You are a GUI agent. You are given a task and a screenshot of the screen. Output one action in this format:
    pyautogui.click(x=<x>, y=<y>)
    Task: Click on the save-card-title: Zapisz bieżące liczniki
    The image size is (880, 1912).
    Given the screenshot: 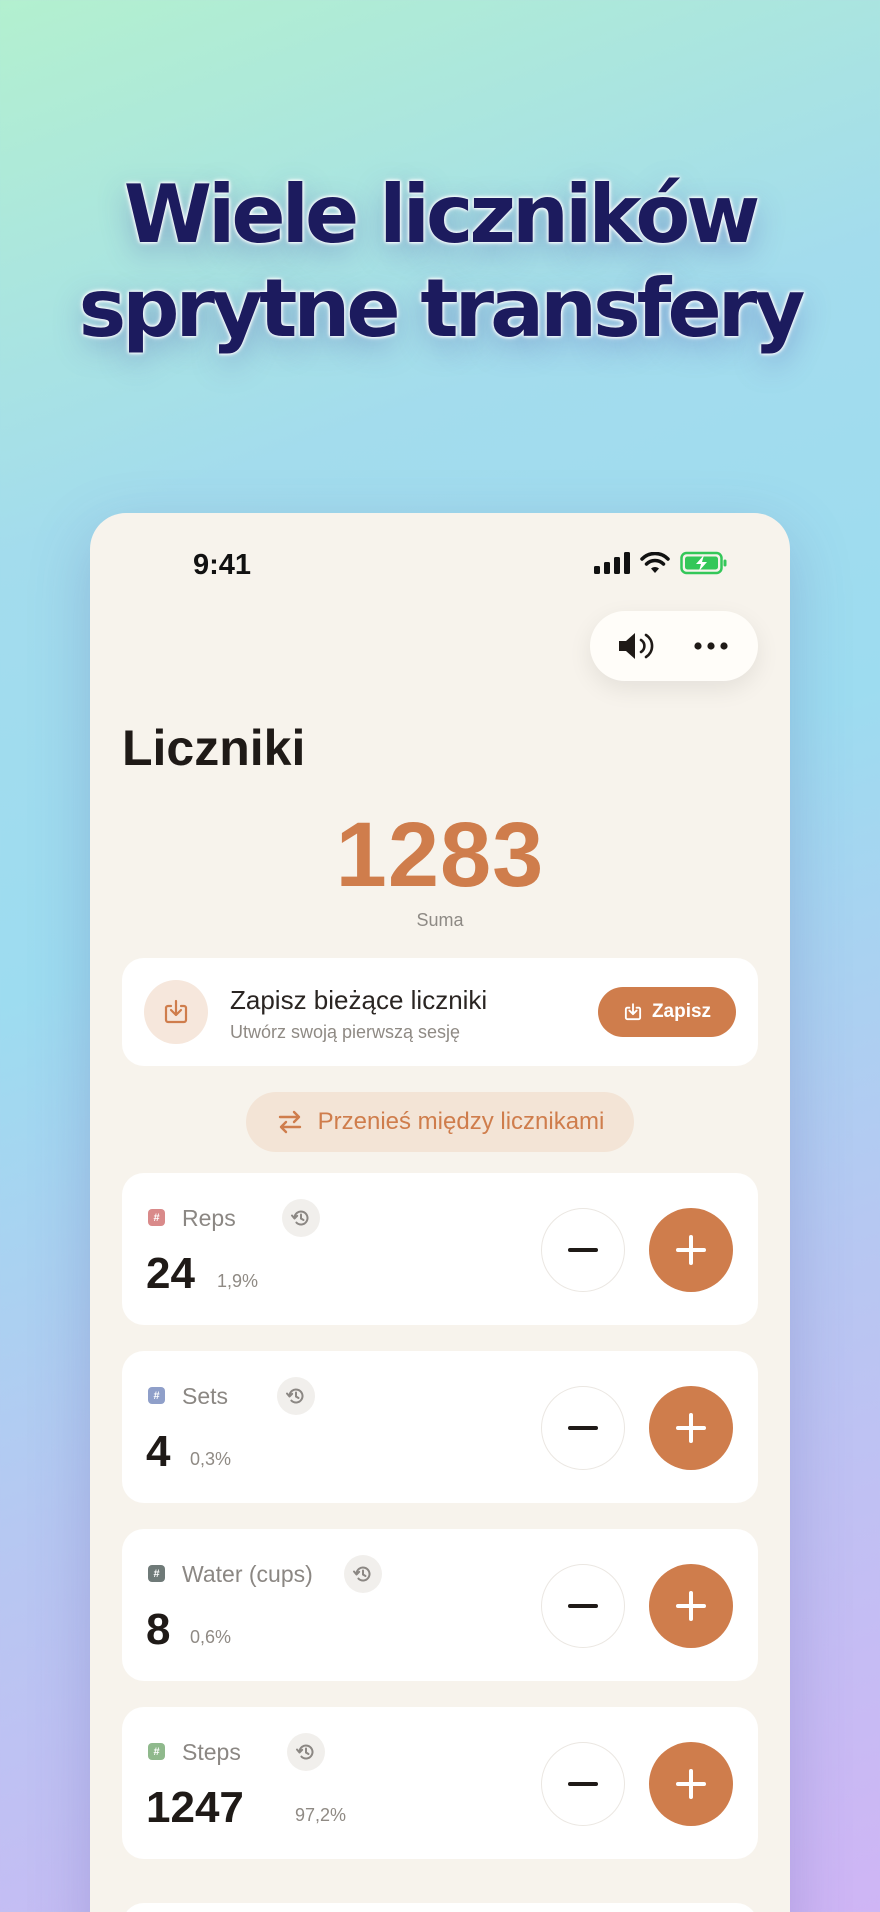 What is the action you would take?
    pyautogui.click(x=359, y=1000)
    